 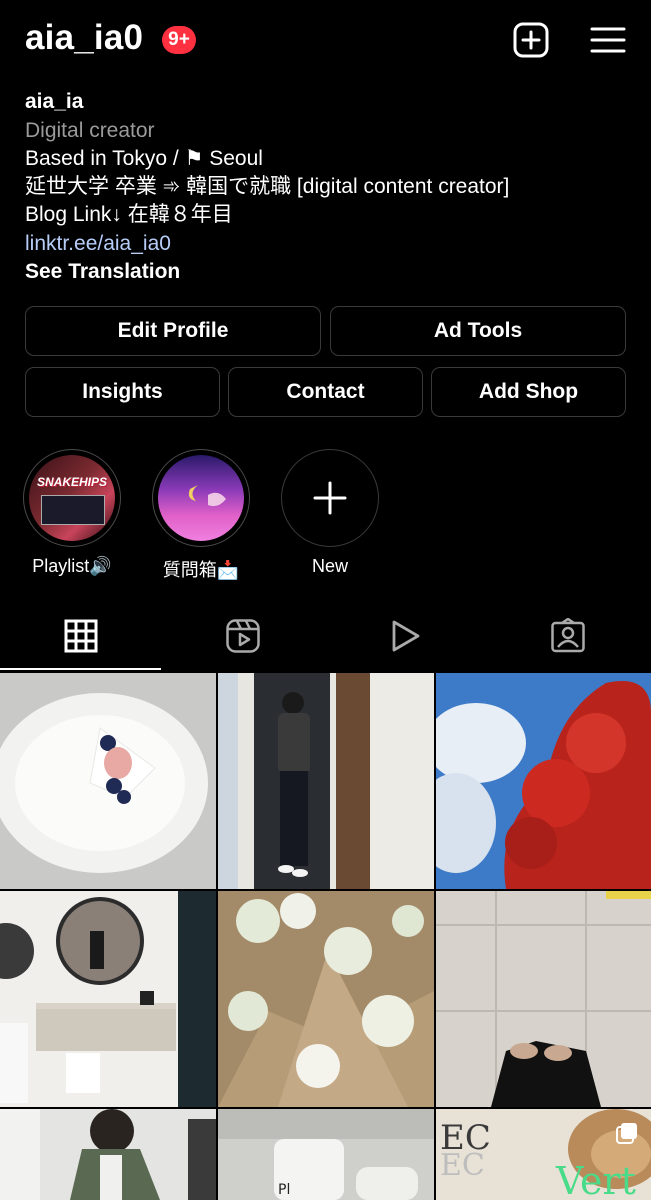 What do you see at coordinates (72, 566) in the screenshot?
I see `highlight-label: Playlist🔊` at bounding box center [72, 566].